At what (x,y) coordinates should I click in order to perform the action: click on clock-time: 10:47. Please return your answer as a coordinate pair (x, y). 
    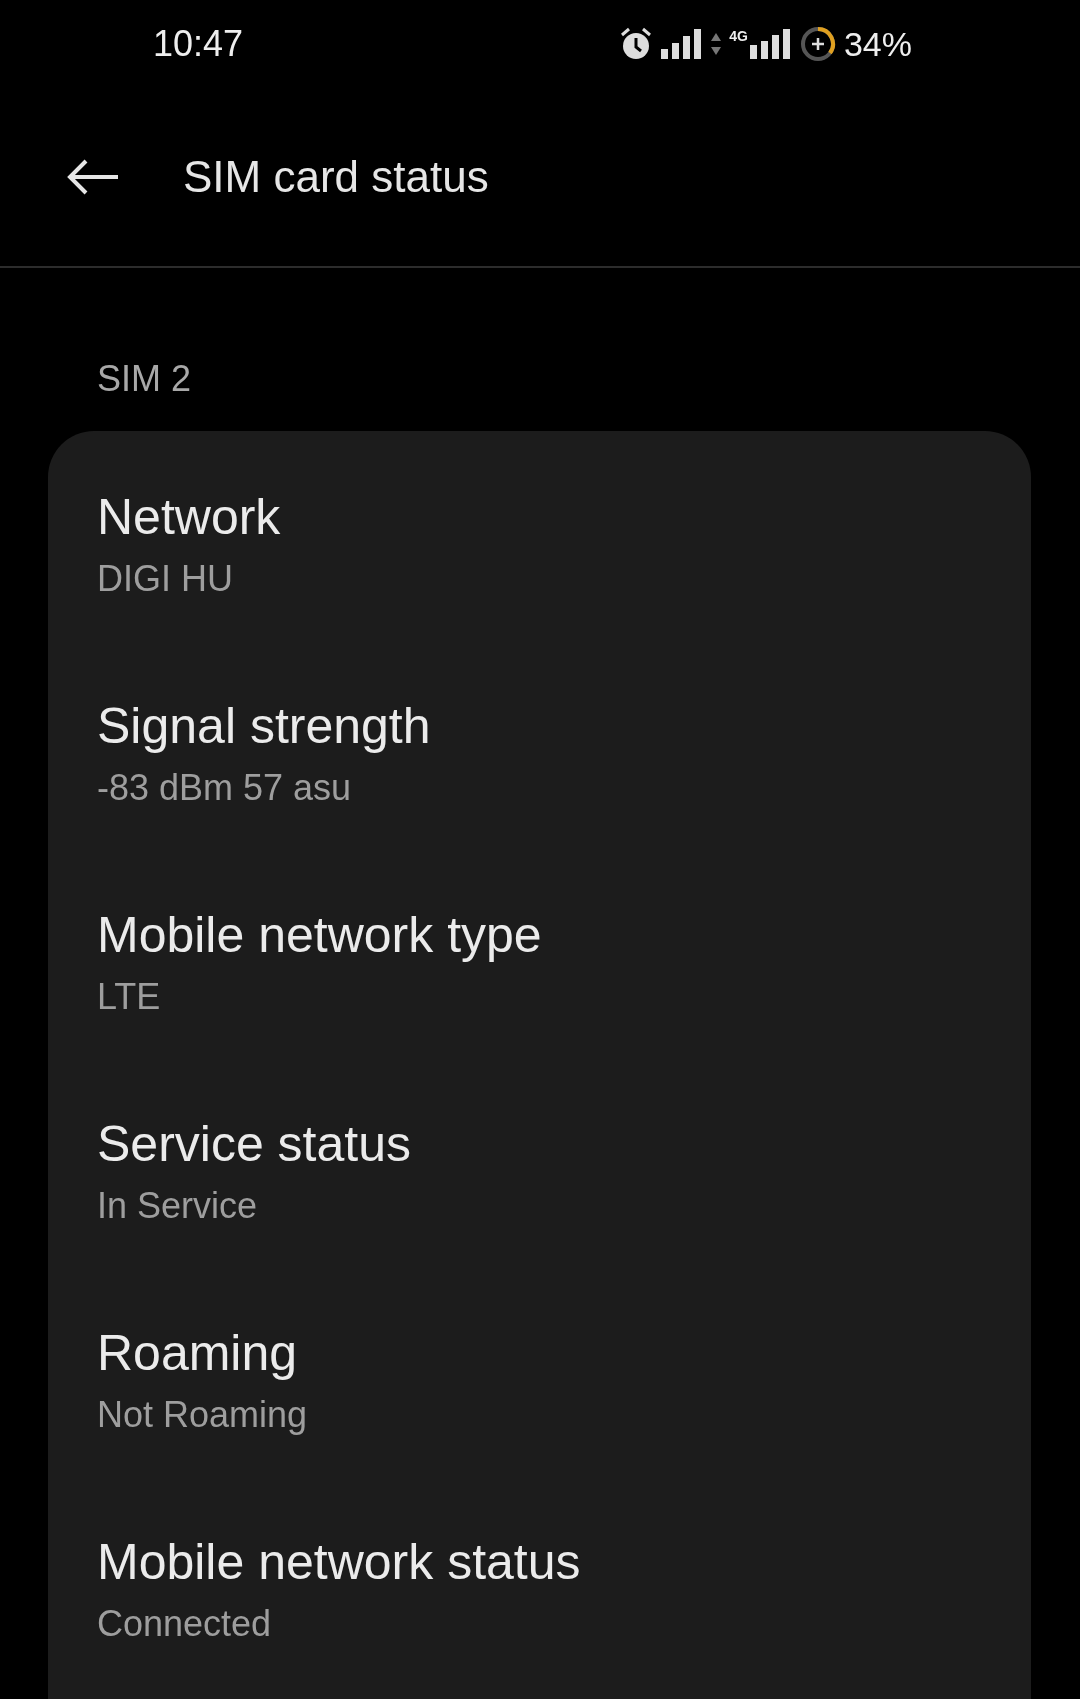
    Looking at the image, I should click on (198, 44).